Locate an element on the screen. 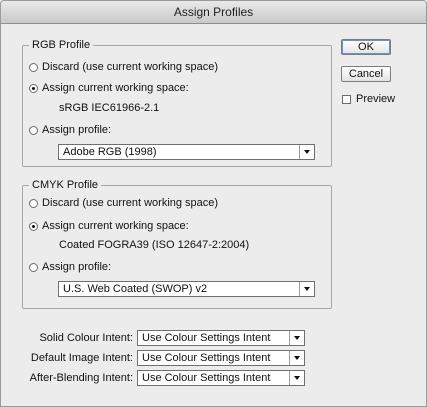  rgb-discard-option: Discard (use current working space) is located at coordinates (123, 67).